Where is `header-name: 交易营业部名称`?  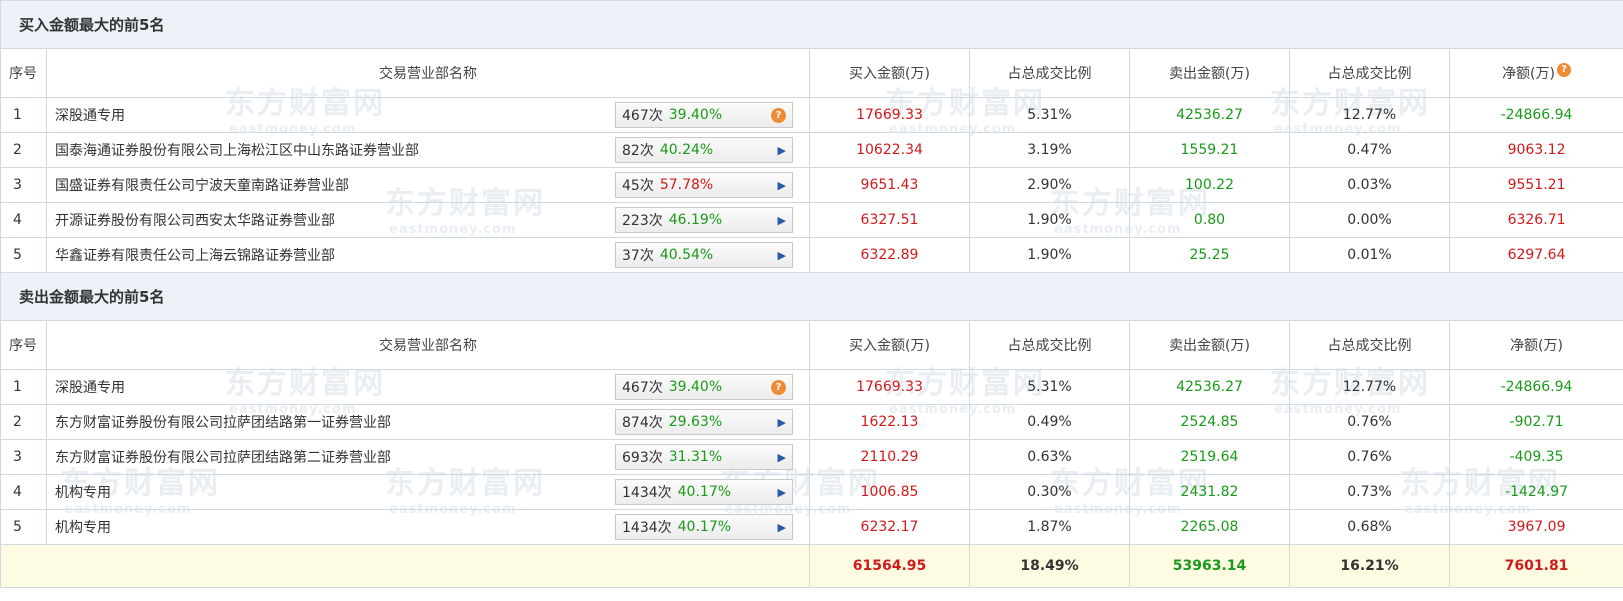 header-name: 交易营业部名称 is located at coordinates (428, 345).